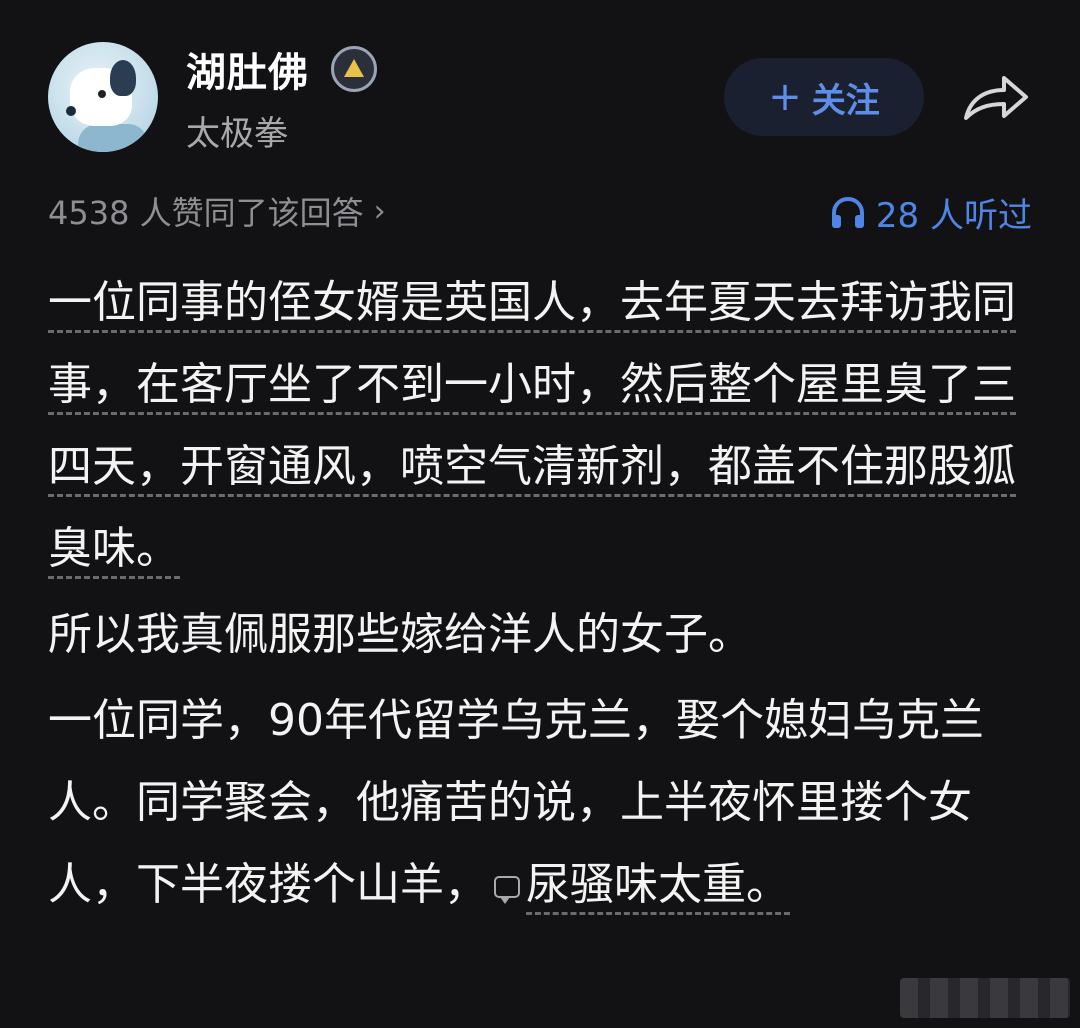 This screenshot has height=1028, width=1080. I want to click on chevron-right-icon: ›, so click(379, 211).